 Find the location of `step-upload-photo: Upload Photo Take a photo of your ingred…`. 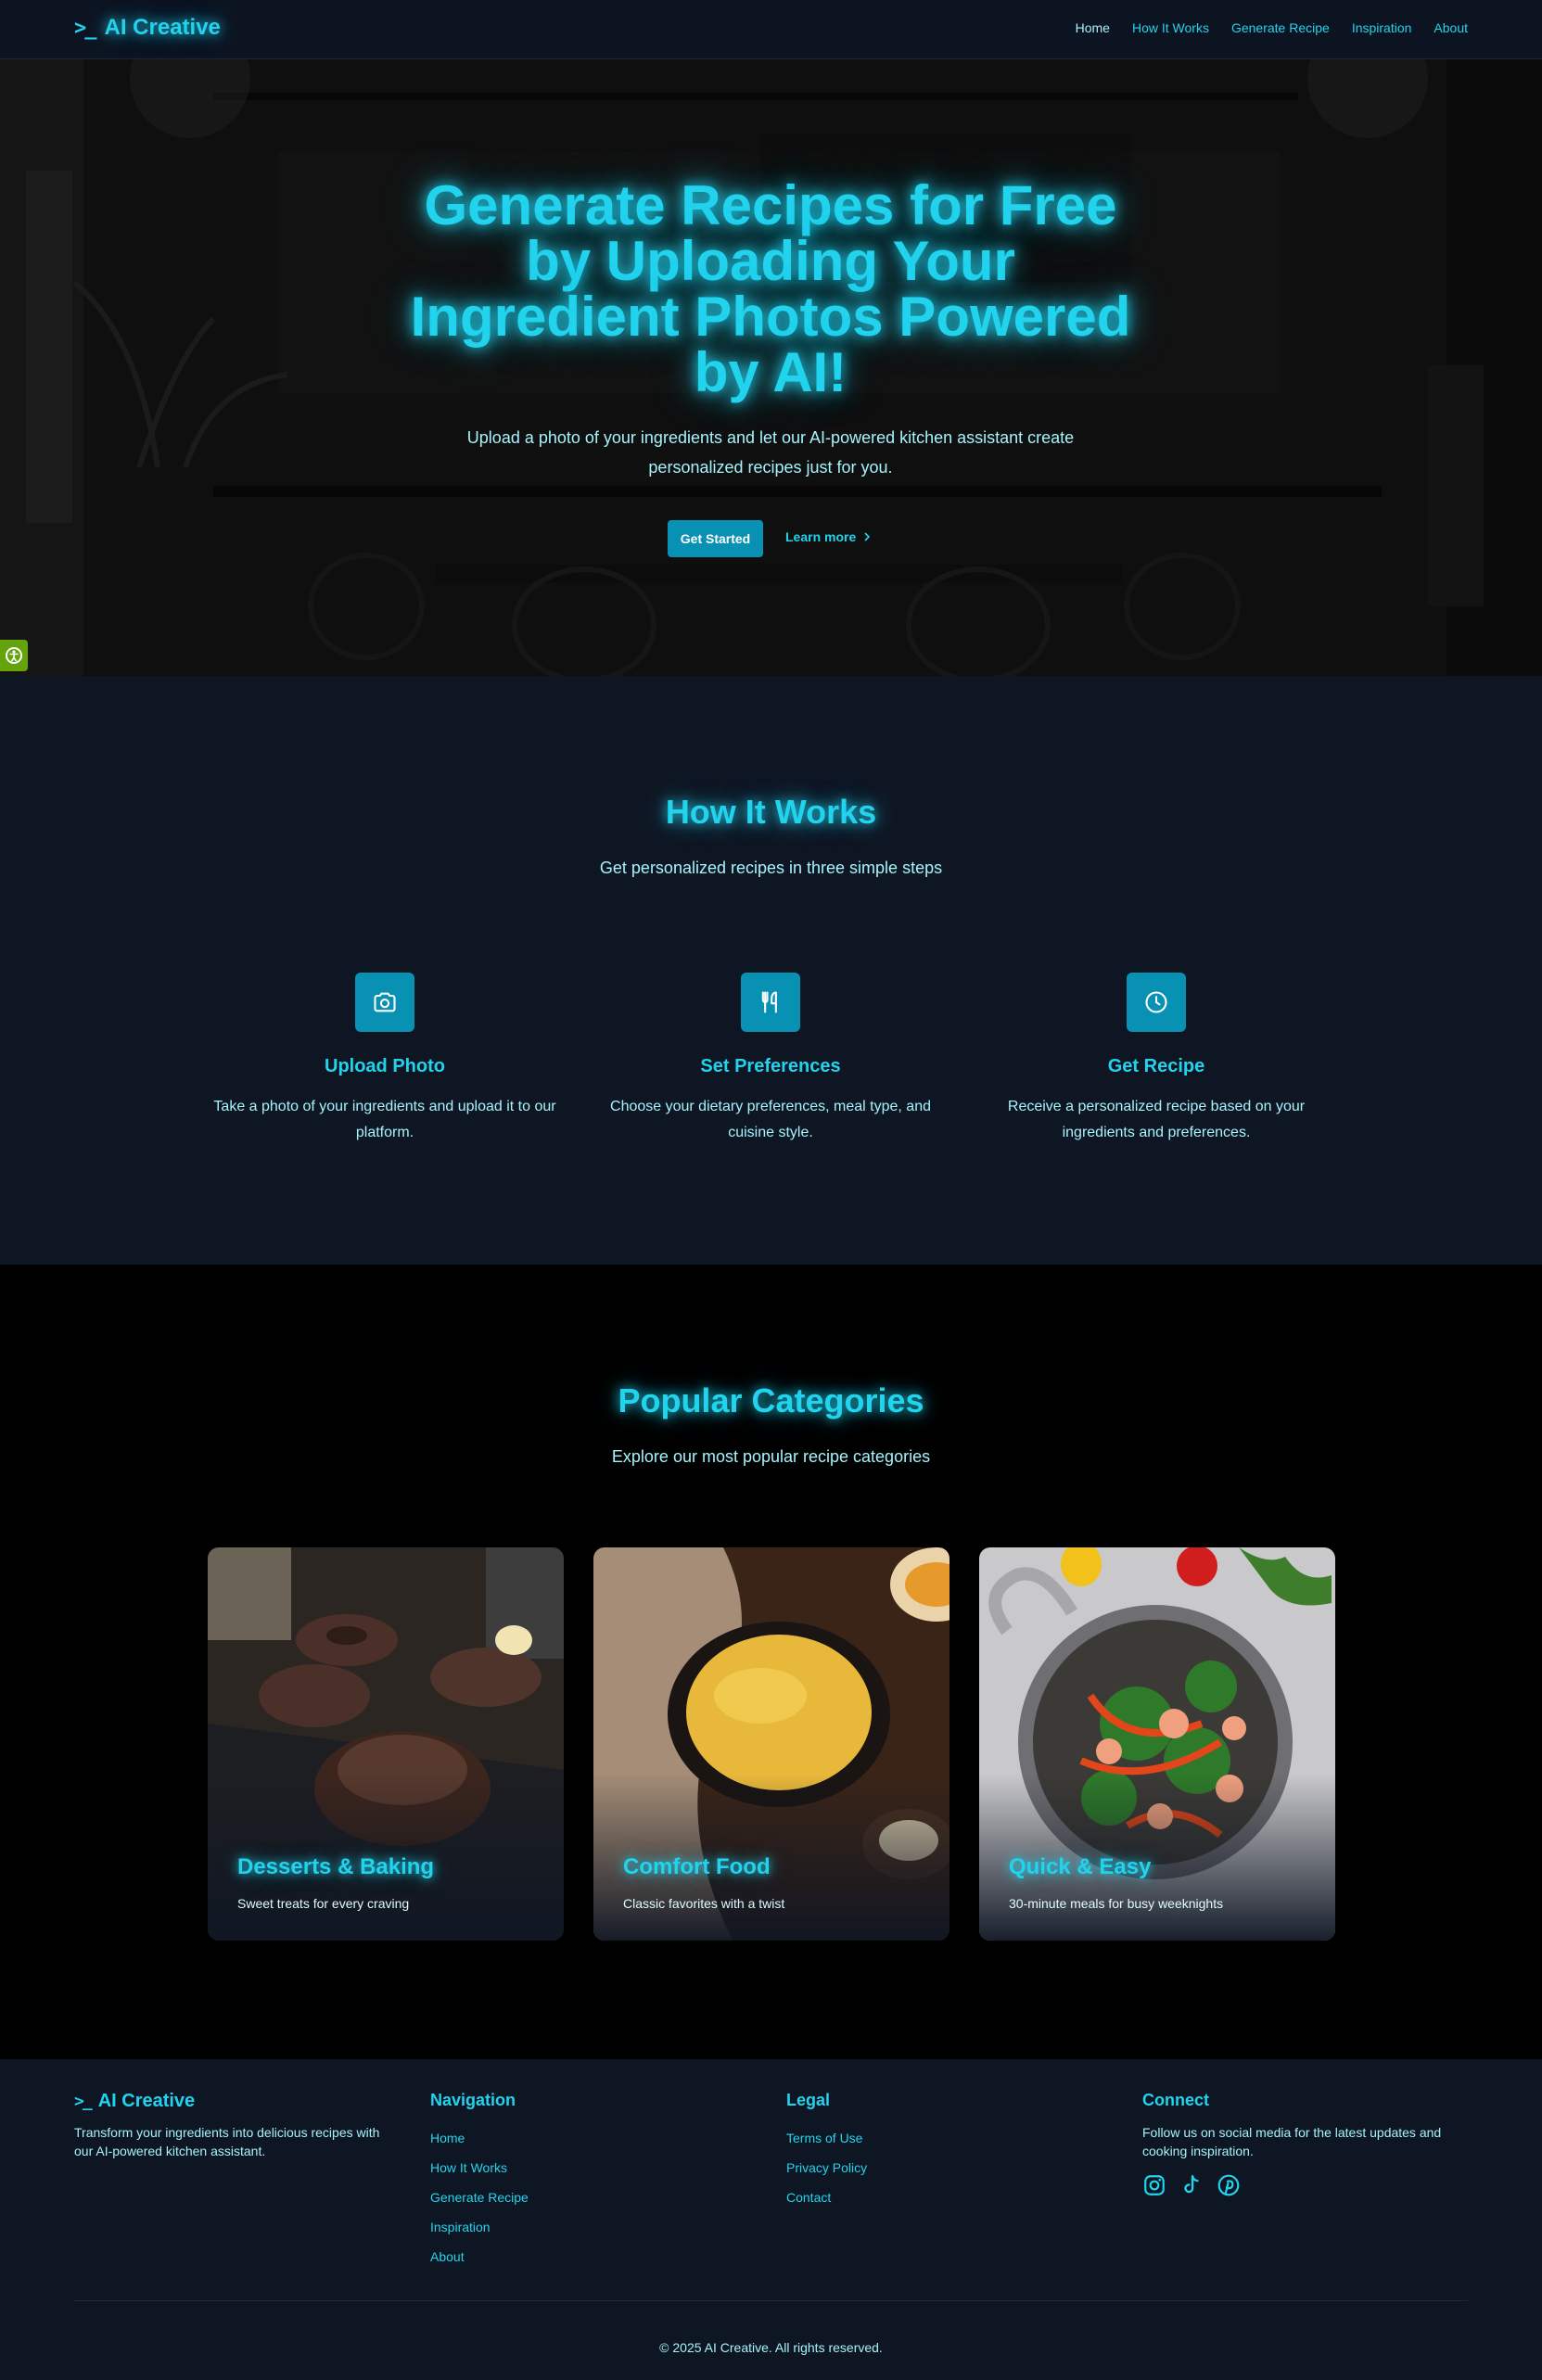

step-upload-photo: Upload Photo Take a photo of your ingred… is located at coordinates (385, 1059).